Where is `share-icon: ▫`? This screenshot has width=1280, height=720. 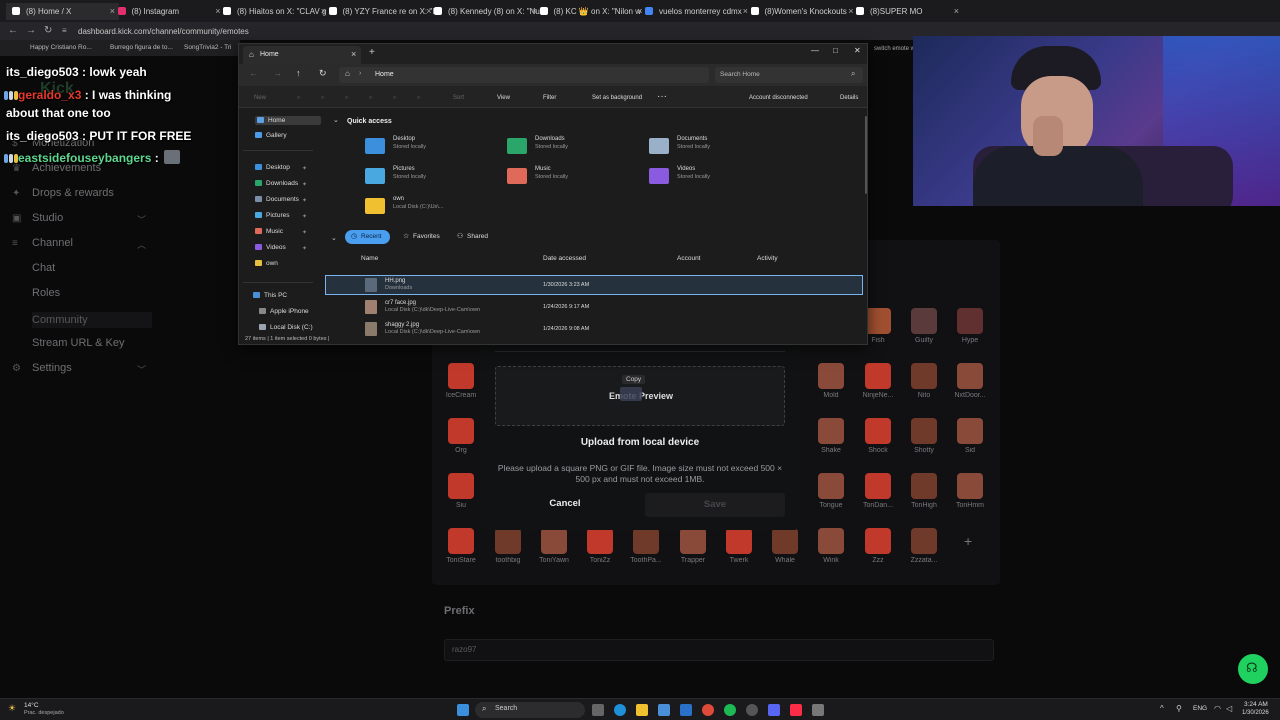 share-icon: ▫ is located at coordinates (394, 97).